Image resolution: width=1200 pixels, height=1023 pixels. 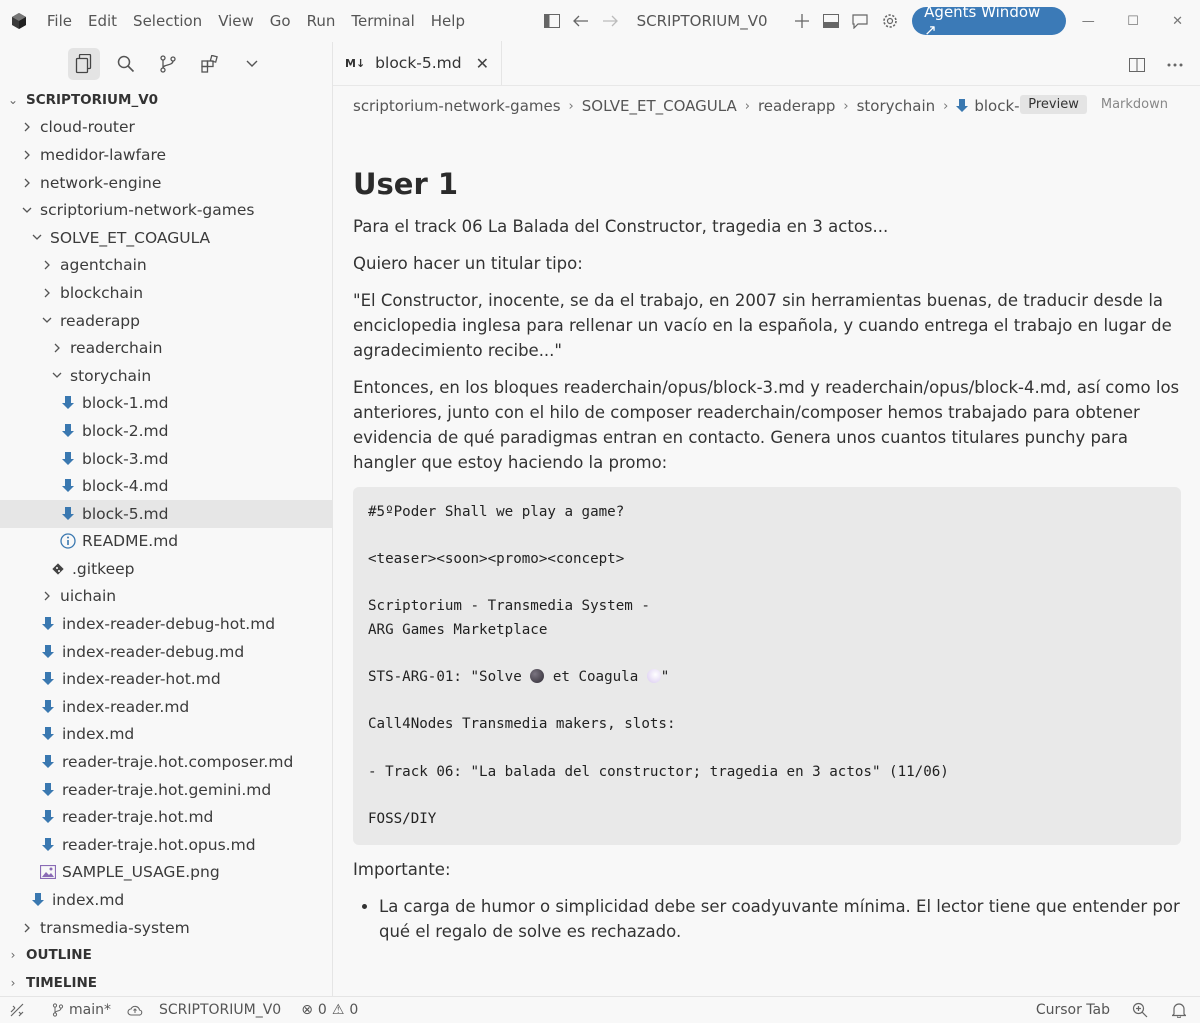 What do you see at coordinates (796, 106) in the screenshot?
I see `breadcrumb-item: readerapp` at bounding box center [796, 106].